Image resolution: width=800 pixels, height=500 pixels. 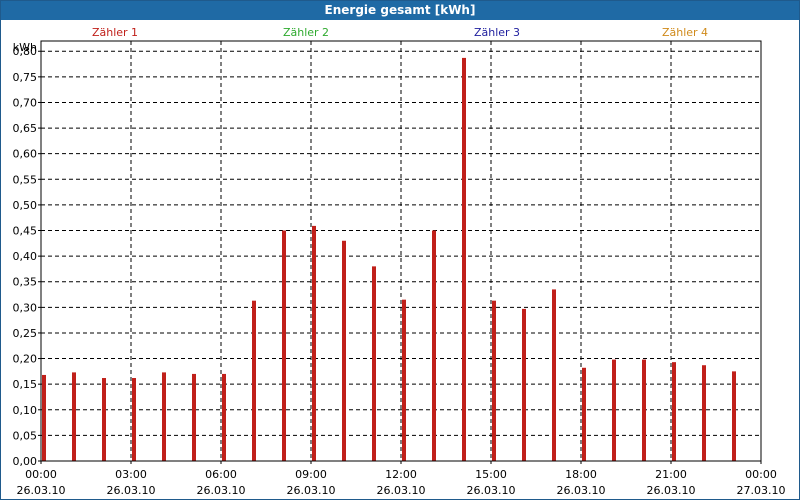 I want to click on y-tick-label: 0,10, so click(x=25, y=410).